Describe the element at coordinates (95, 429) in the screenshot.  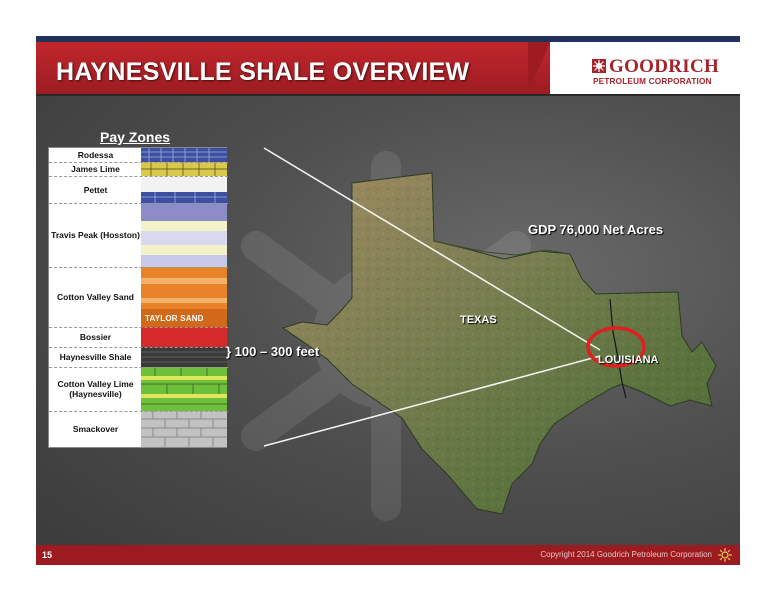
I see `zone-label: Smackover` at that location.